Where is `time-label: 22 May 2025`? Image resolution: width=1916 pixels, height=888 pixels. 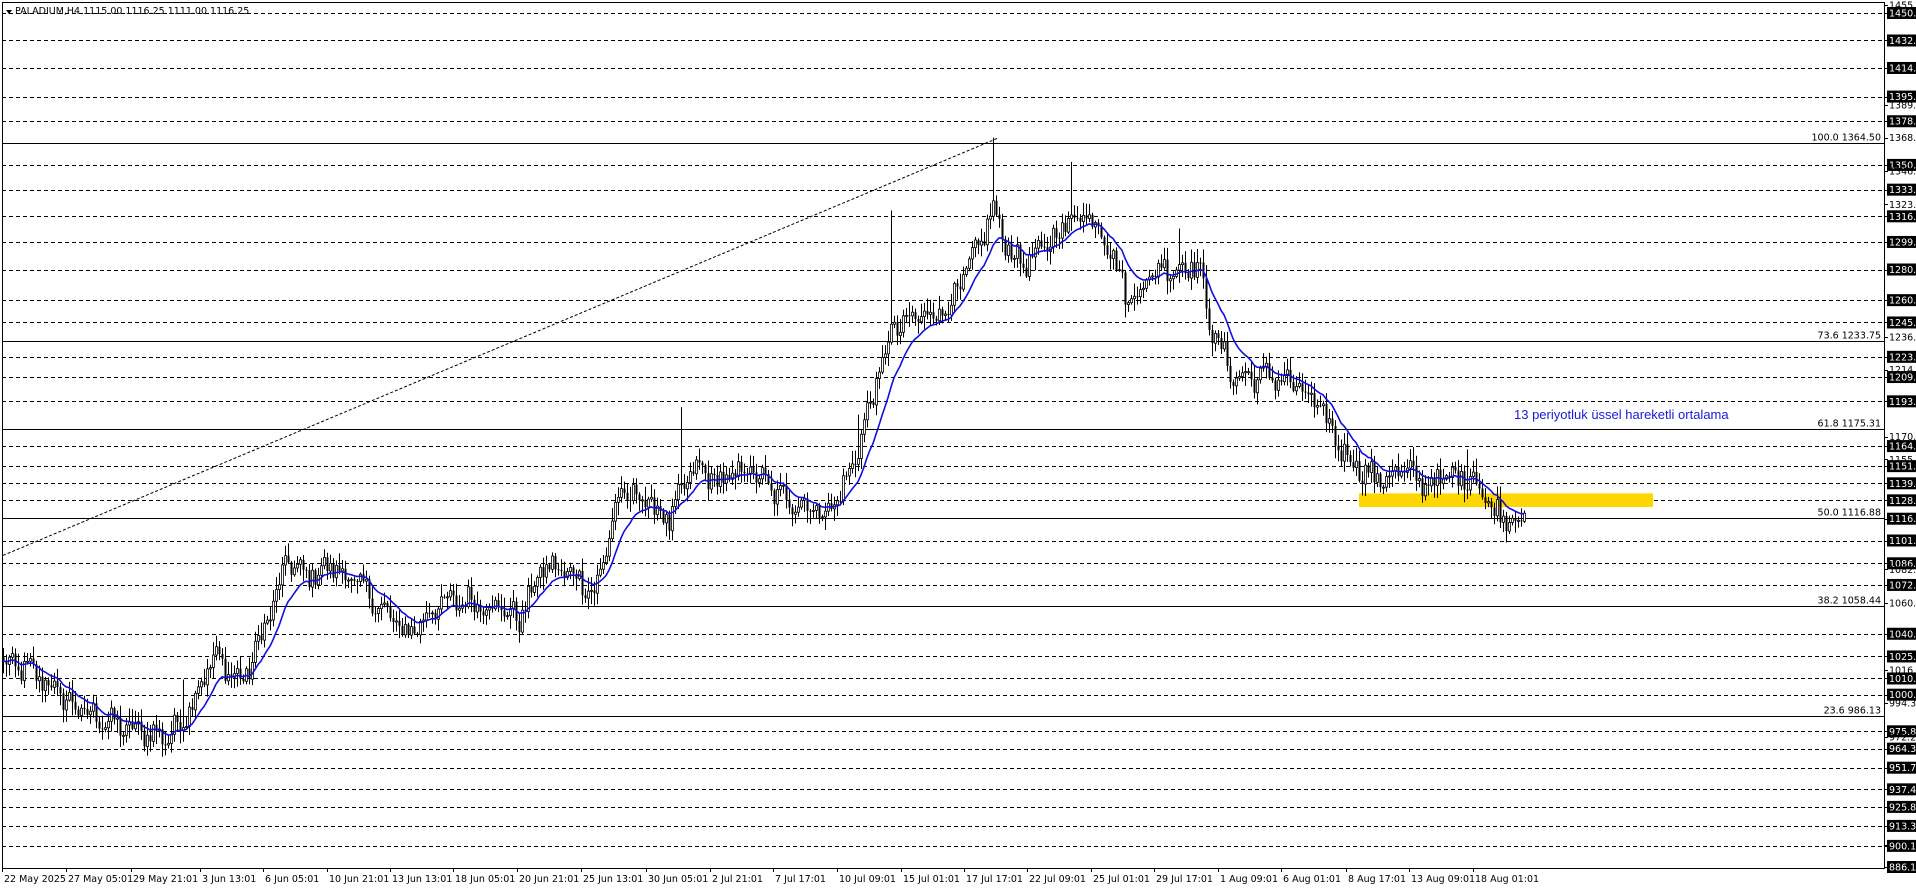
time-label: 22 May 2025 is located at coordinates (35, 879).